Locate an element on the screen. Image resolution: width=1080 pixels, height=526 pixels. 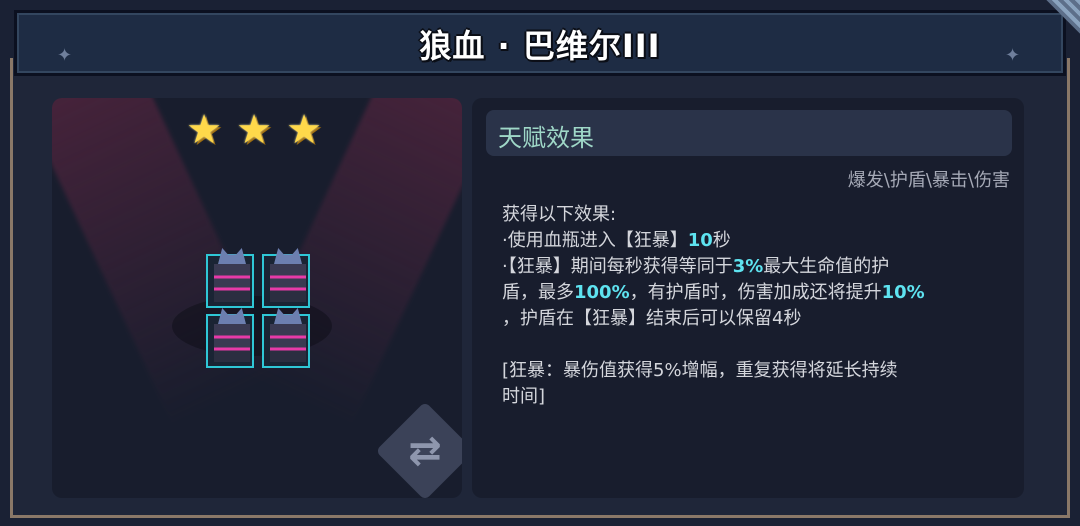
description-text: 最大生命值的护 is located at coordinates (826, 266).